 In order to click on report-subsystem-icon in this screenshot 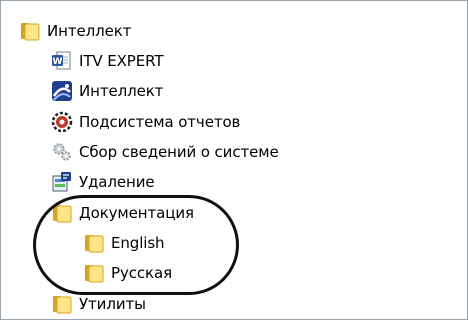, I will do `click(62, 122)`.